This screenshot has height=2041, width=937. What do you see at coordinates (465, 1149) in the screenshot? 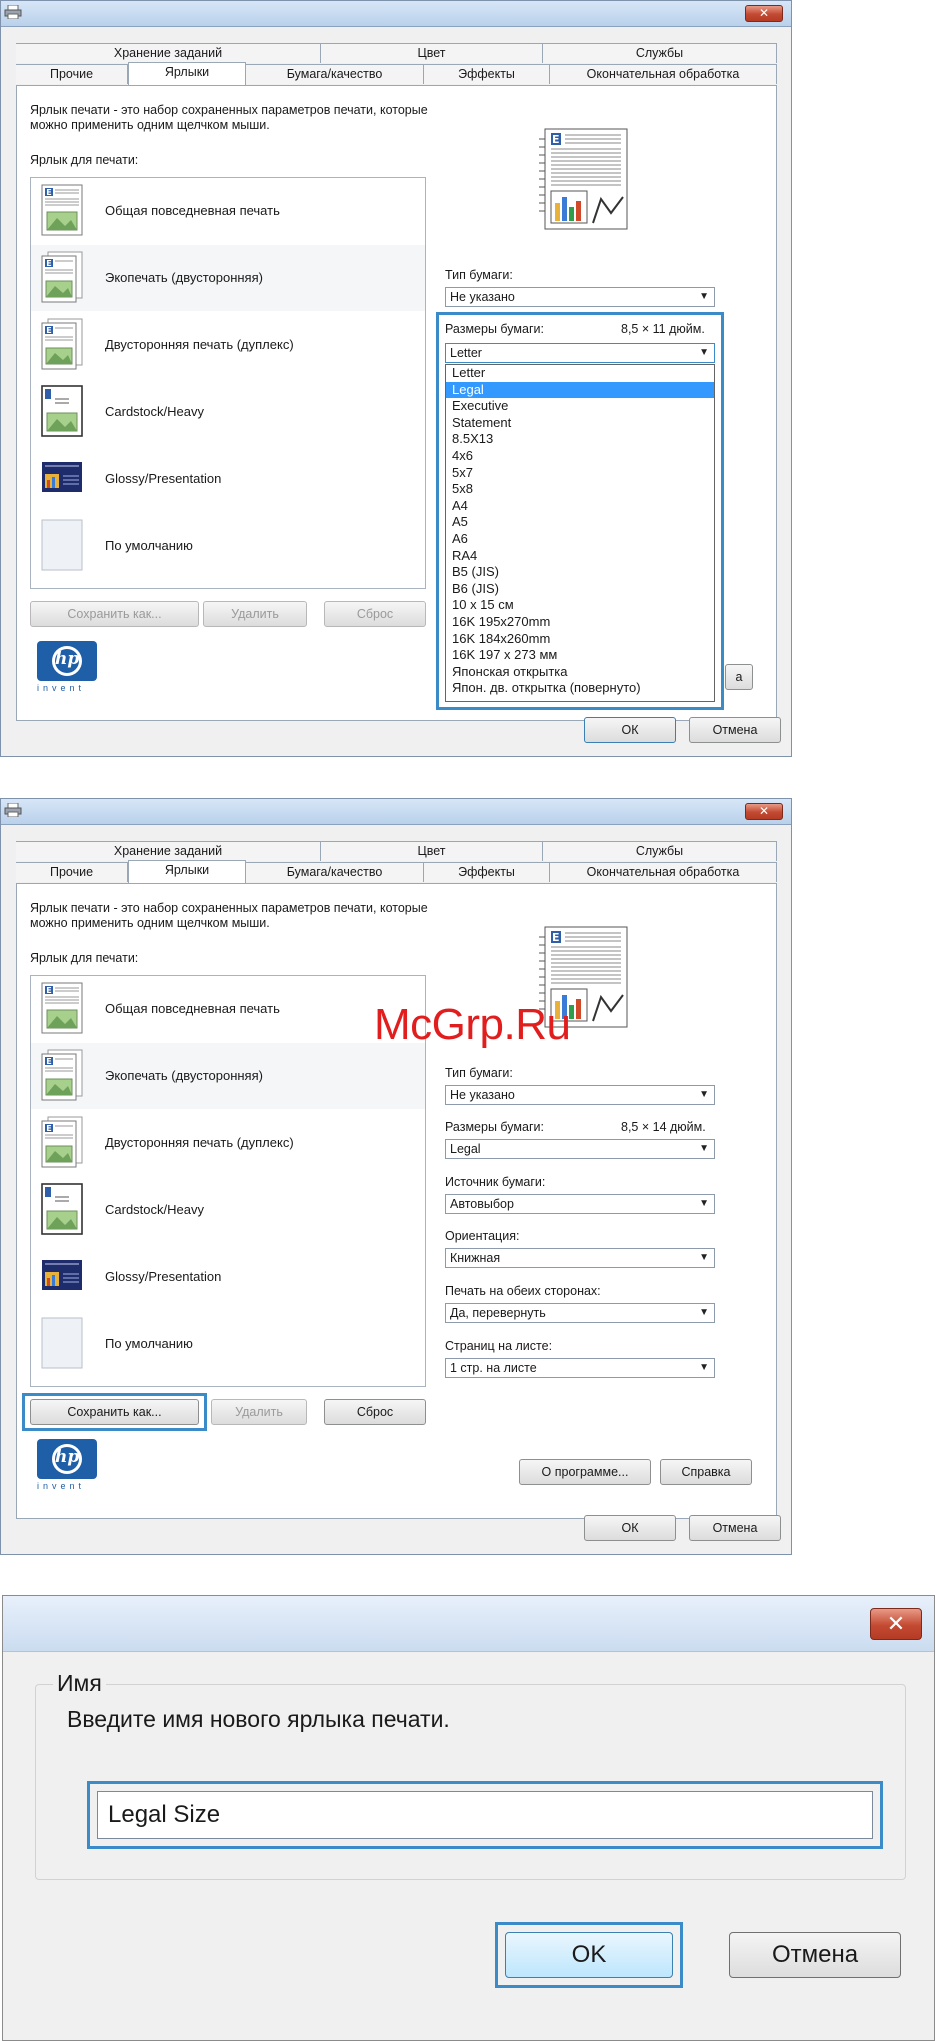
I see `paper-size-value: Legal` at bounding box center [465, 1149].